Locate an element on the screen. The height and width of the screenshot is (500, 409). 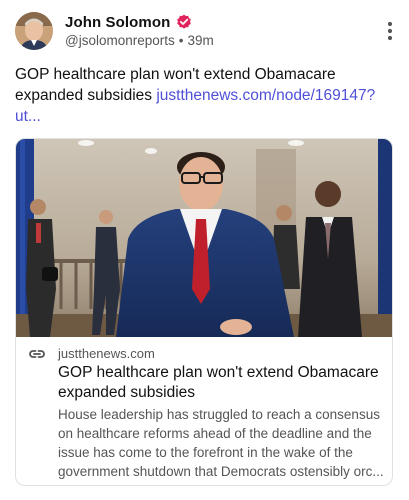
author-line: John Solomon is located at coordinates (128, 22).